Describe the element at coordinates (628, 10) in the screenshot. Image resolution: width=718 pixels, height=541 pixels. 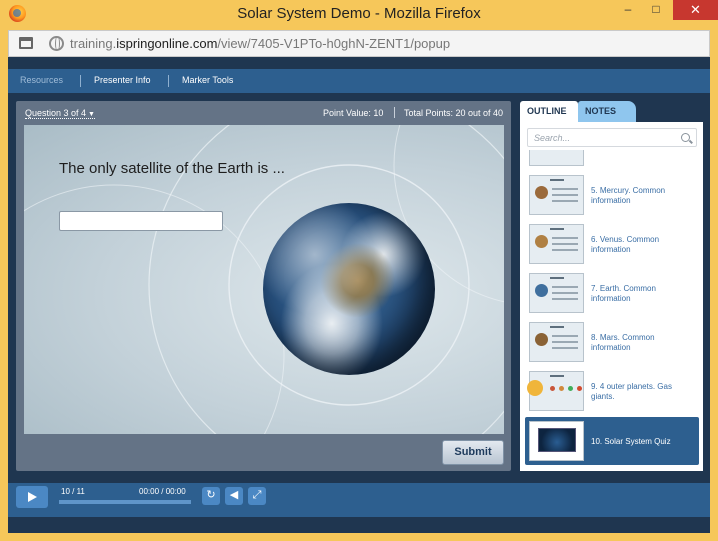
I see `minimize-button: –` at that location.